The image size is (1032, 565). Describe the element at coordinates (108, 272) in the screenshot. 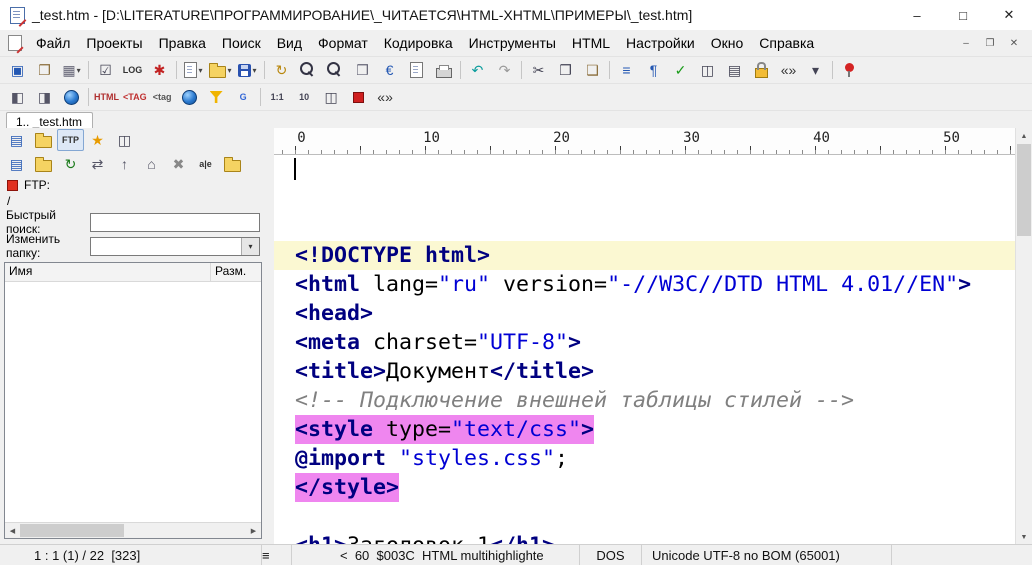

I see `column-header-name: Имя` at that location.